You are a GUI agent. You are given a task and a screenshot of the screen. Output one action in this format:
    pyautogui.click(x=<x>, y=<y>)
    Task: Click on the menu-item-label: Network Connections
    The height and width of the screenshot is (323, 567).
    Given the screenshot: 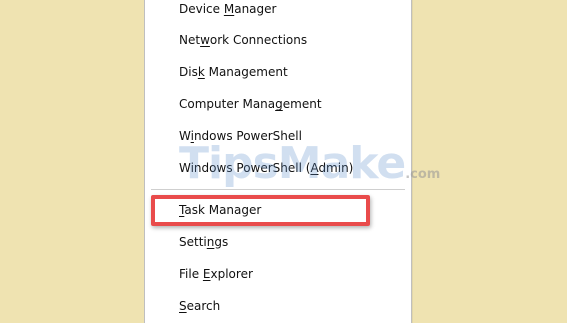 What is the action you would take?
    pyautogui.click(x=243, y=40)
    